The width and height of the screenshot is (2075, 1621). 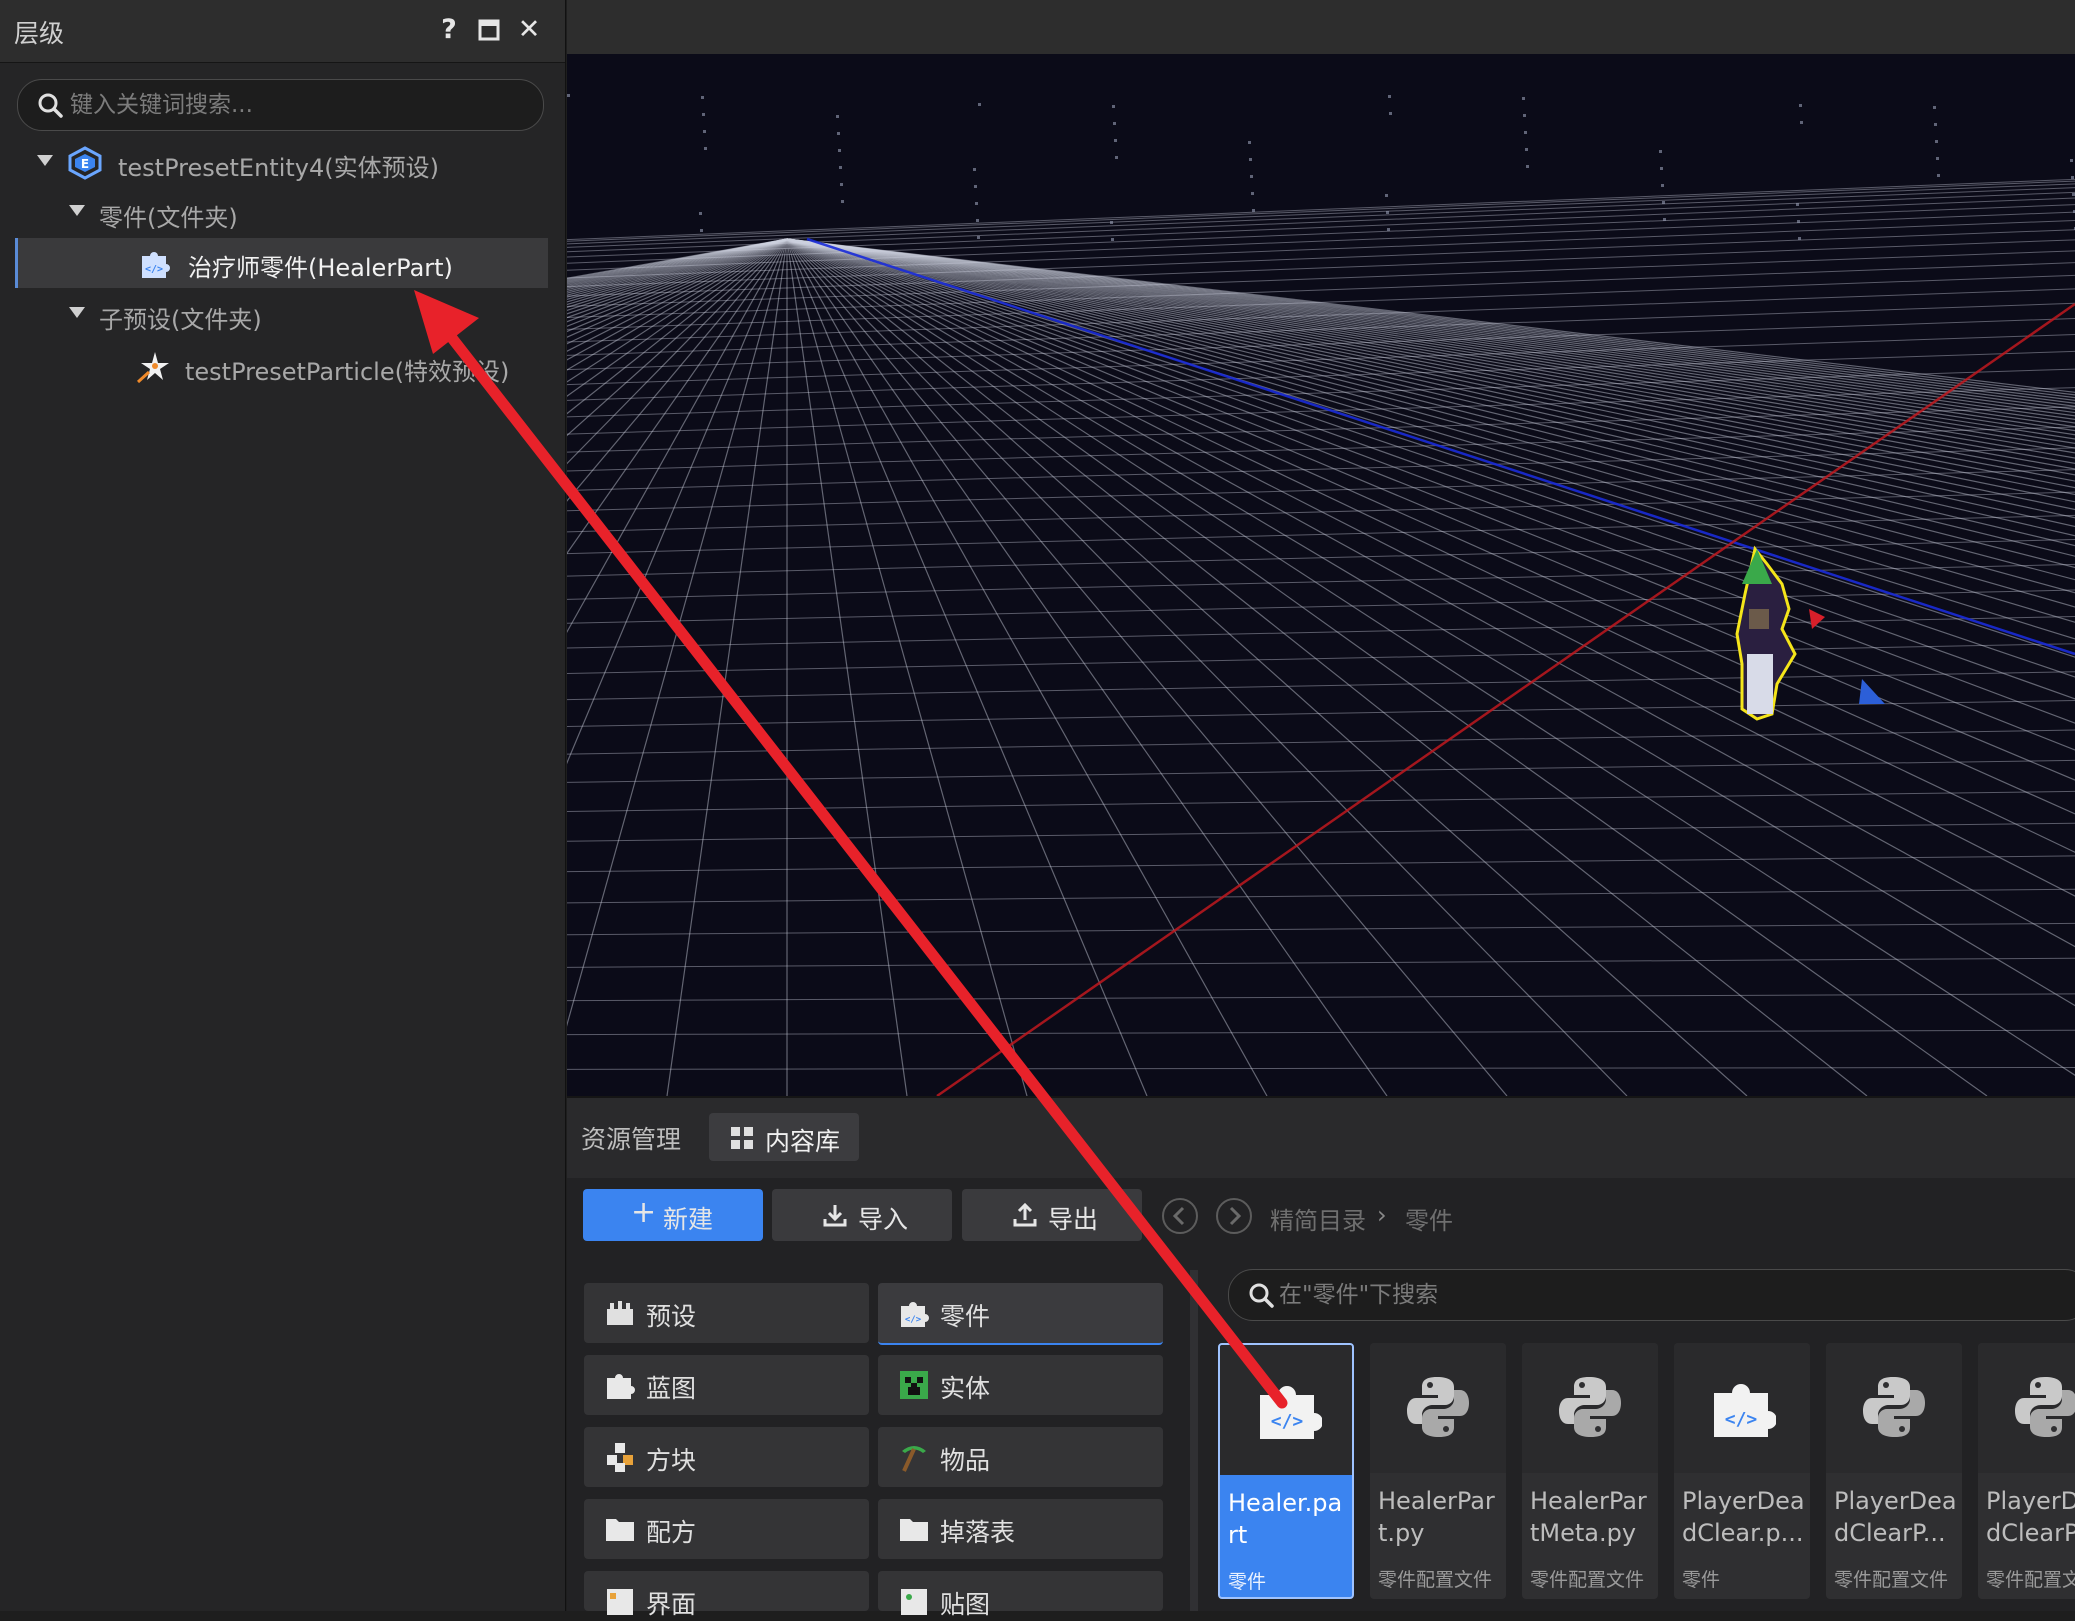 What do you see at coordinates (1590, 1471) in the screenshot?
I see `file-card: HealerPartMeta.py 零件配置文件` at bounding box center [1590, 1471].